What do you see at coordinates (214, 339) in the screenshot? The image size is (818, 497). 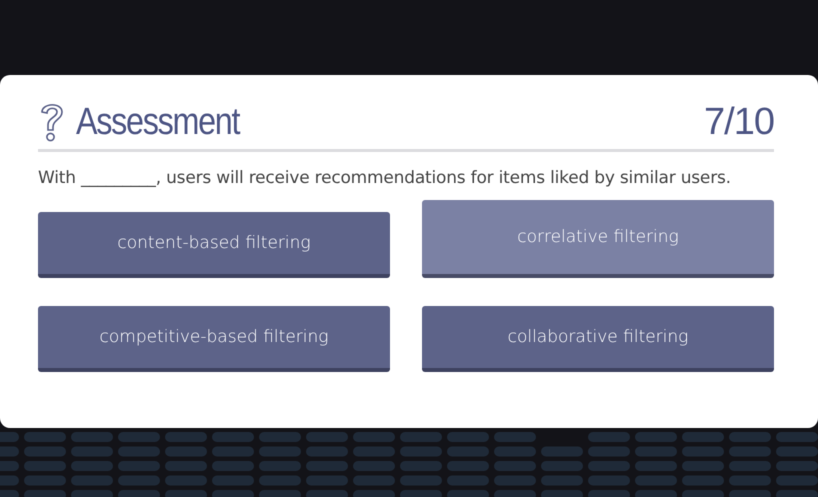 I see `answer-button: competitive-based filtering` at bounding box center [214, 339].